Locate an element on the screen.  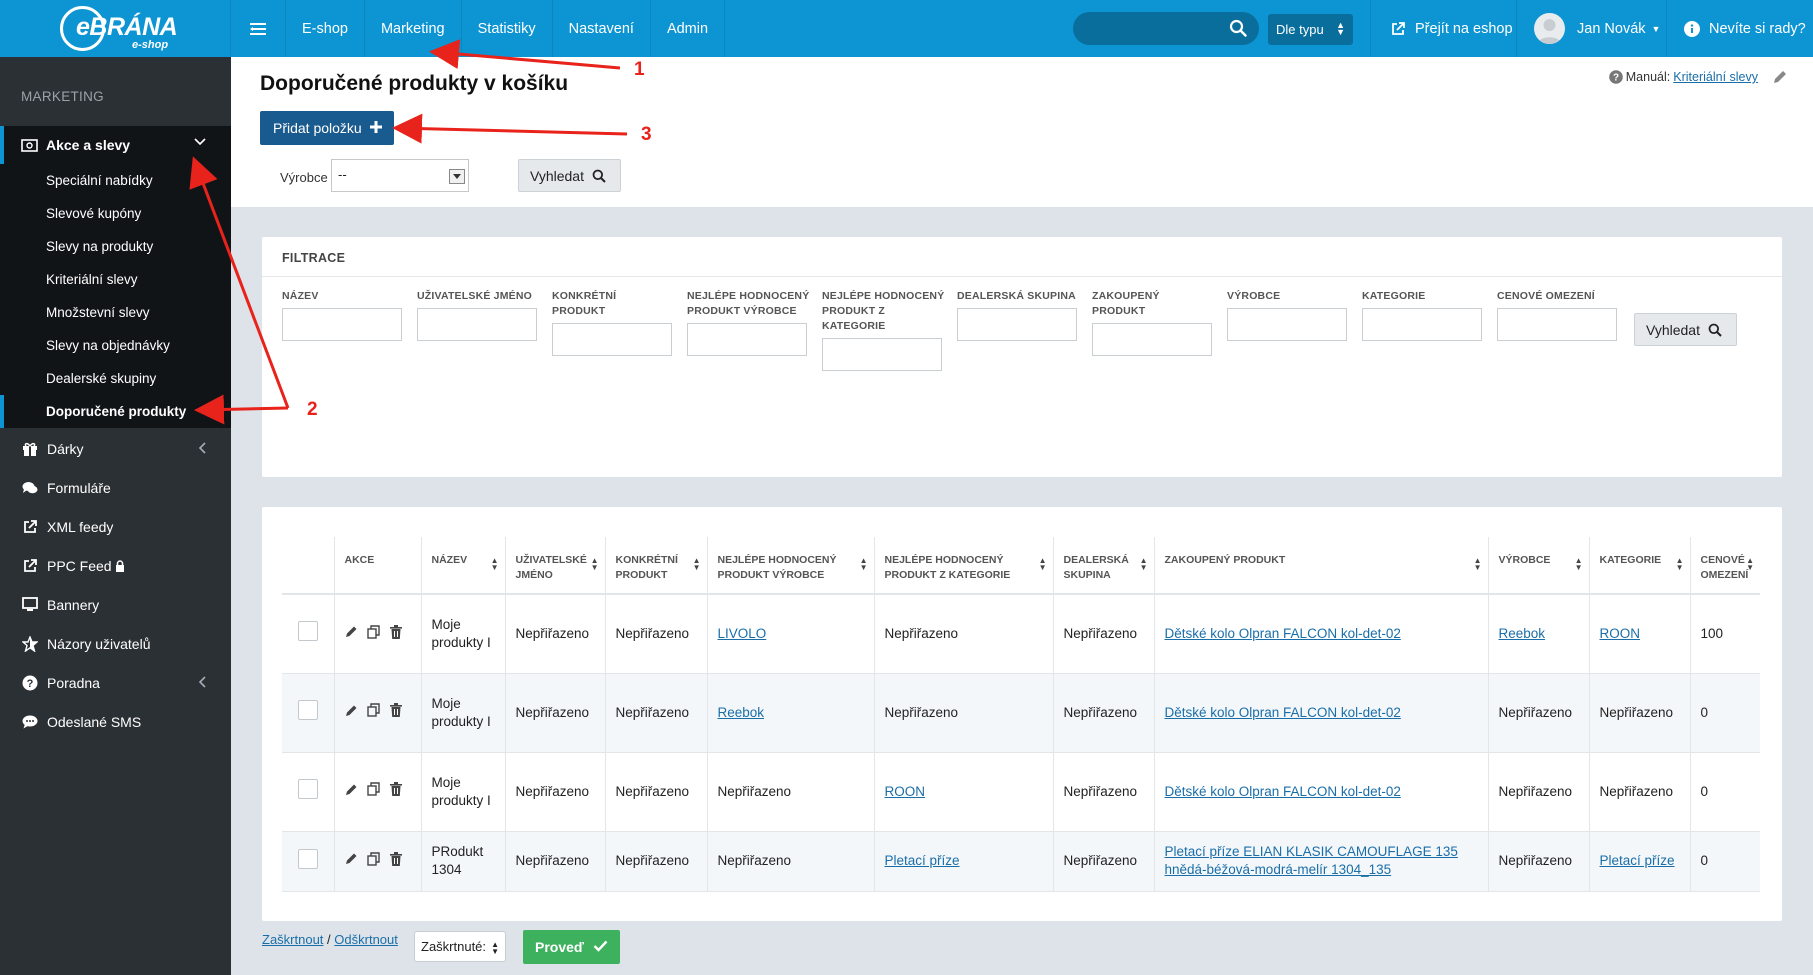
column-header-label: CENOVÉ OMEZENÍ is located at coordinates (1724, 567).